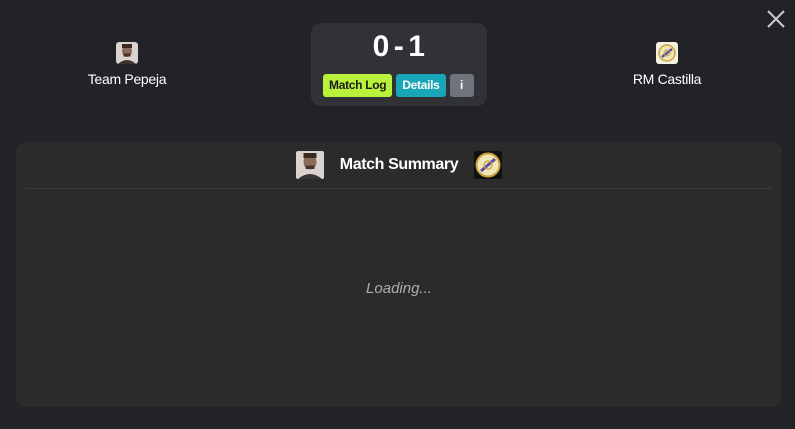 Image resolution: width=795 pixels, height=429 pixels. I want to click on away-team: RM Castilla, so click(667, 64).